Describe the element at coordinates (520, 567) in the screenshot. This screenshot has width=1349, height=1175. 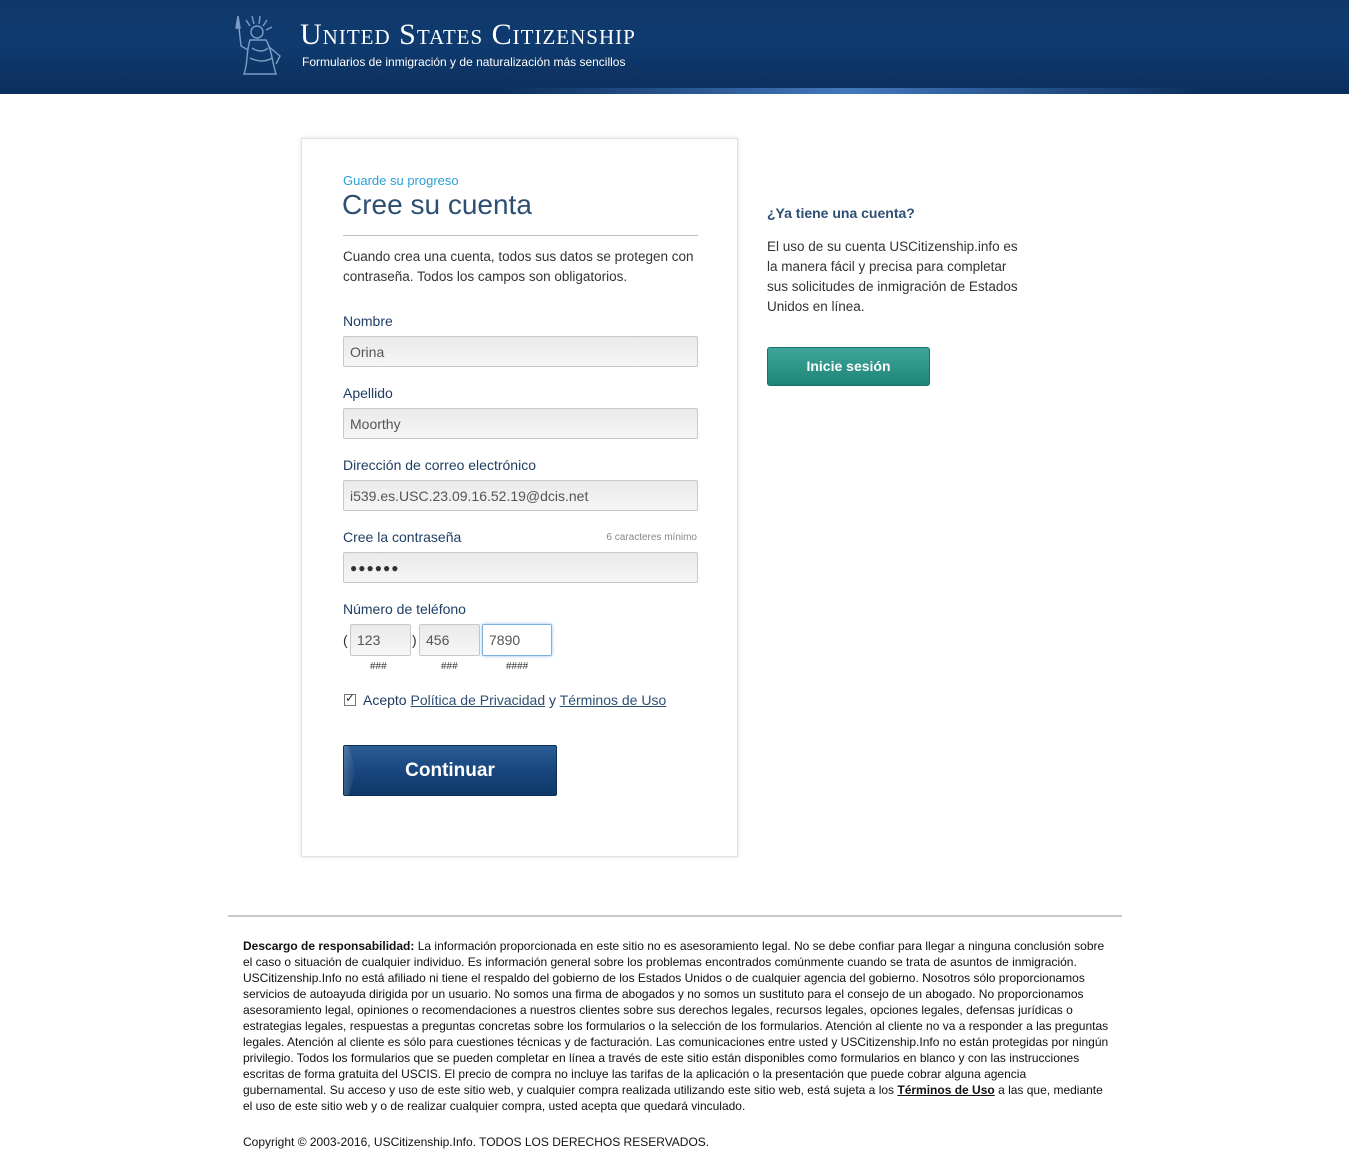
I see `password-field` at that location.